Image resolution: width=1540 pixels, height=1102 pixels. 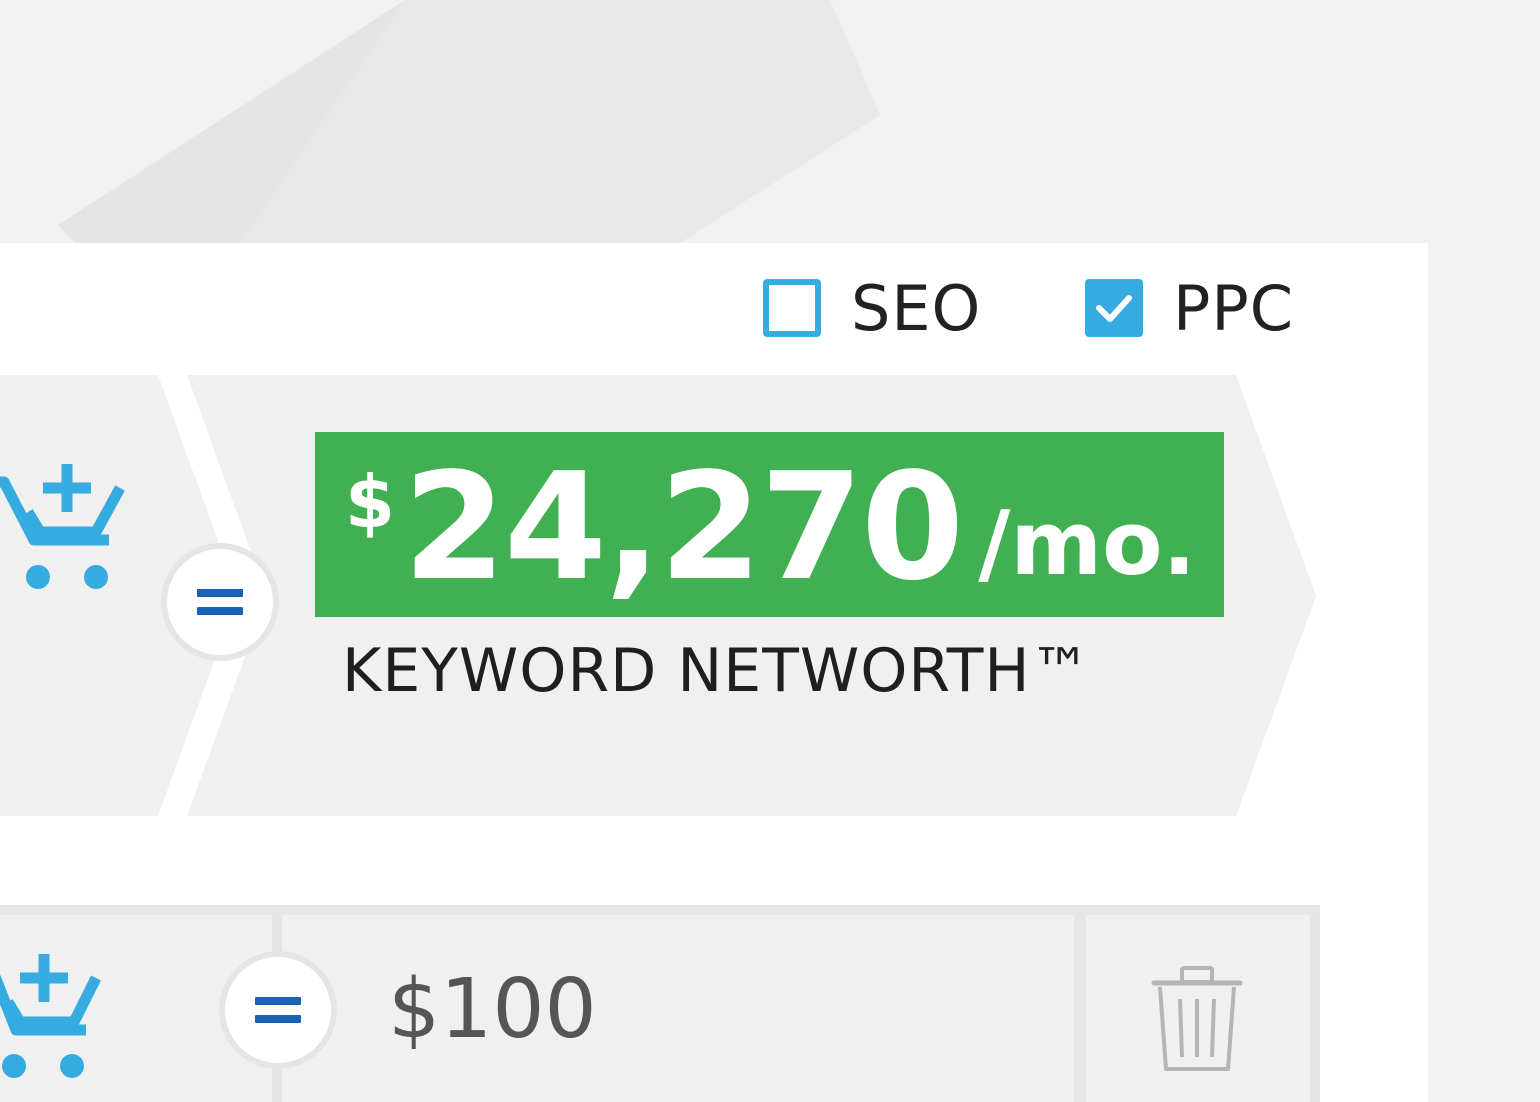 I want to click on background-shape, so click(x=469, y=121).